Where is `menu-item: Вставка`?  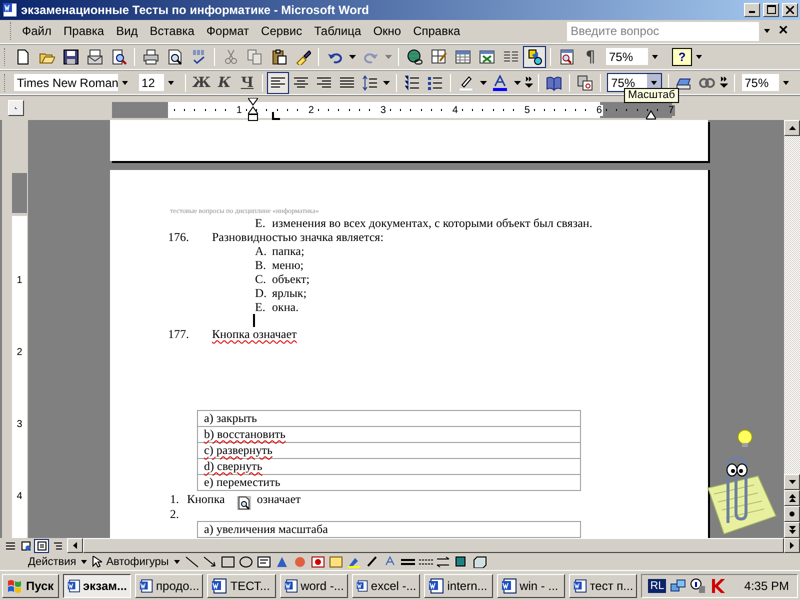 menu-item: Вставка is located at coordinates (172, 31).